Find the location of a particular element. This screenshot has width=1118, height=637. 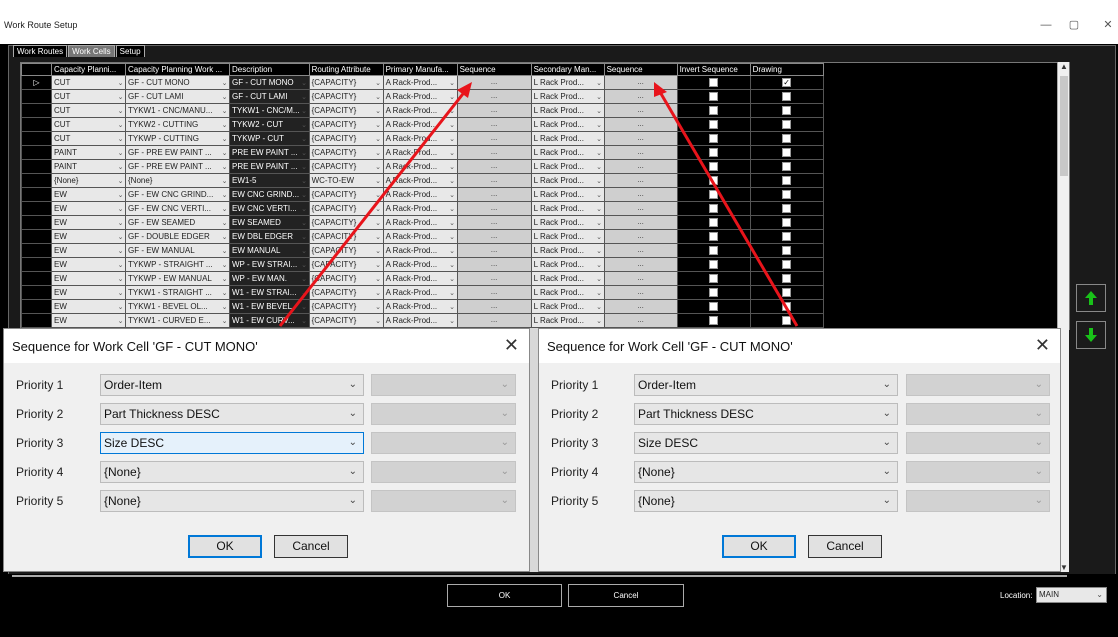

capacity-work-cell-cell: GF - CUT LAMI ⌄ is located at coordinates (177, 96).